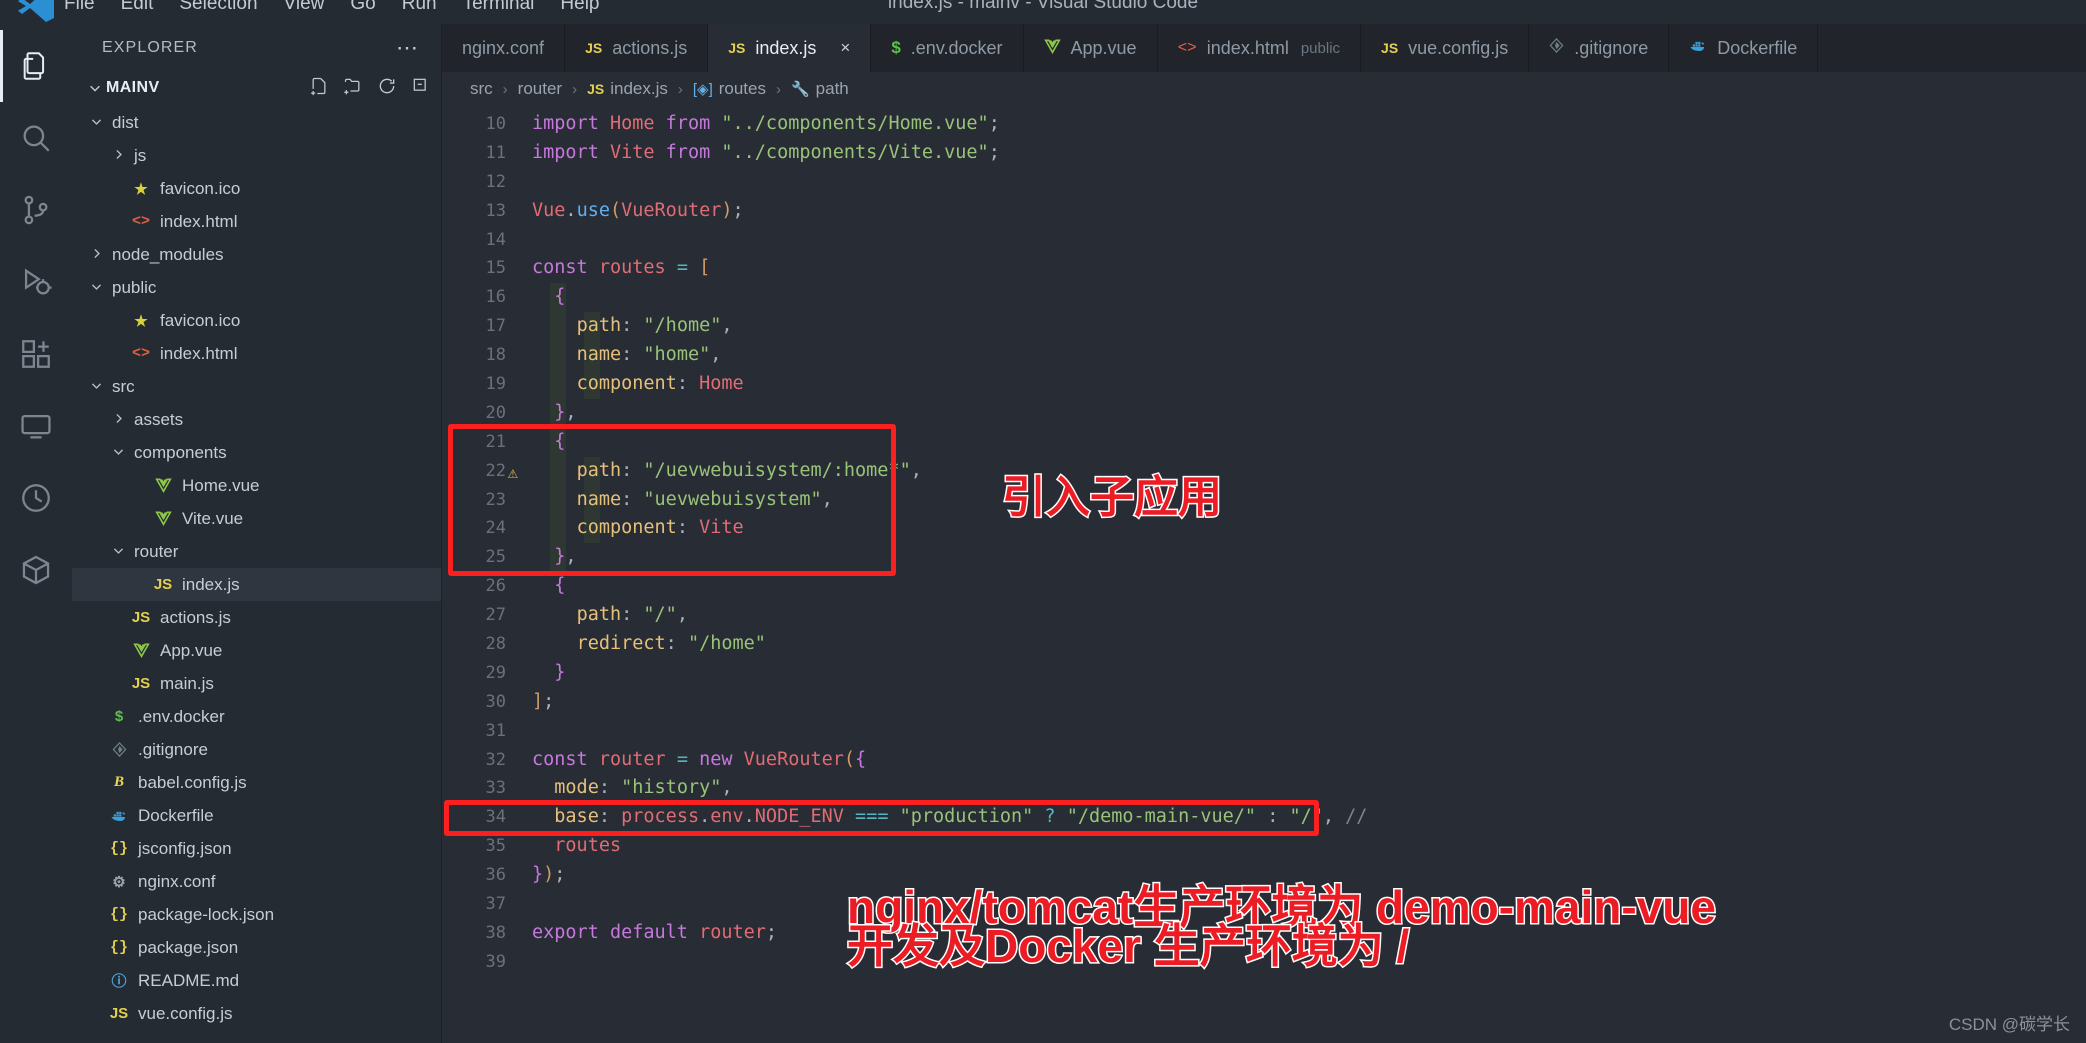  What do you see at coordinates (256, 155) in the screenshot?
I see `tree-folder-row: js` at bounding box center [256, 155].